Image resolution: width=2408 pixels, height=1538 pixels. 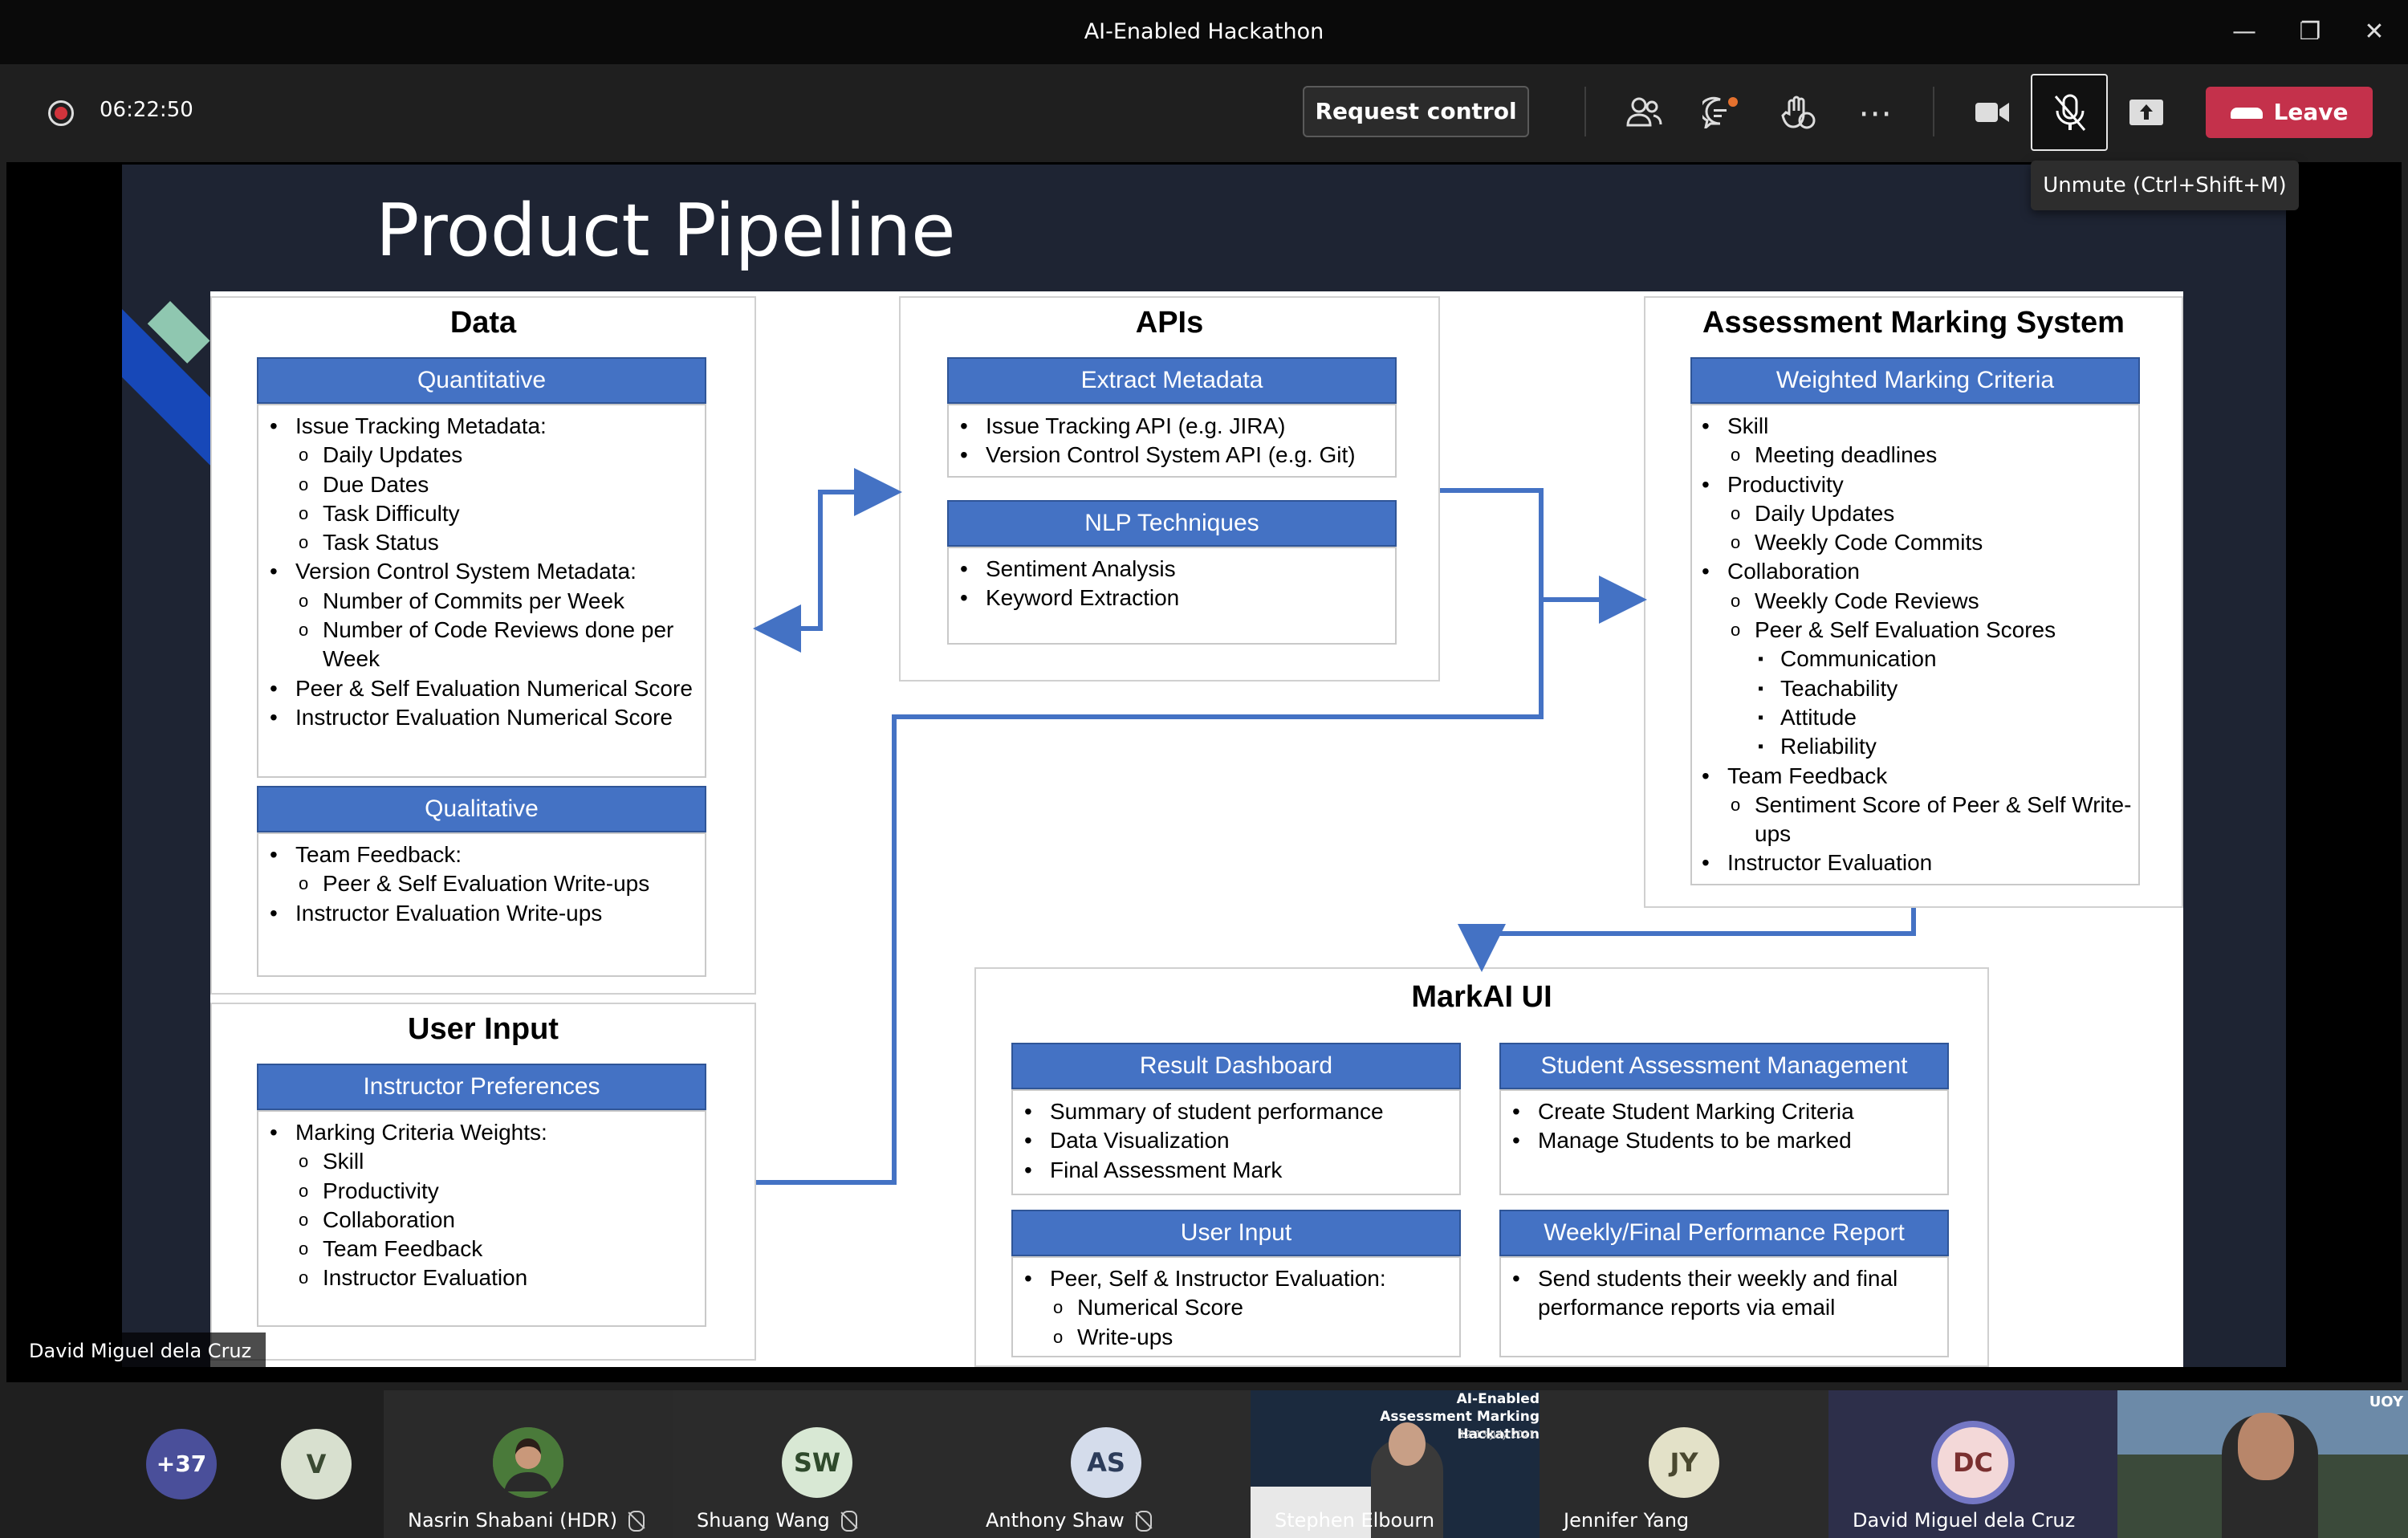 What do you see at coordinates (1416, 111) in the screenshot?
I see `request-control-button: Request control` at bounding box center [1416, 111].